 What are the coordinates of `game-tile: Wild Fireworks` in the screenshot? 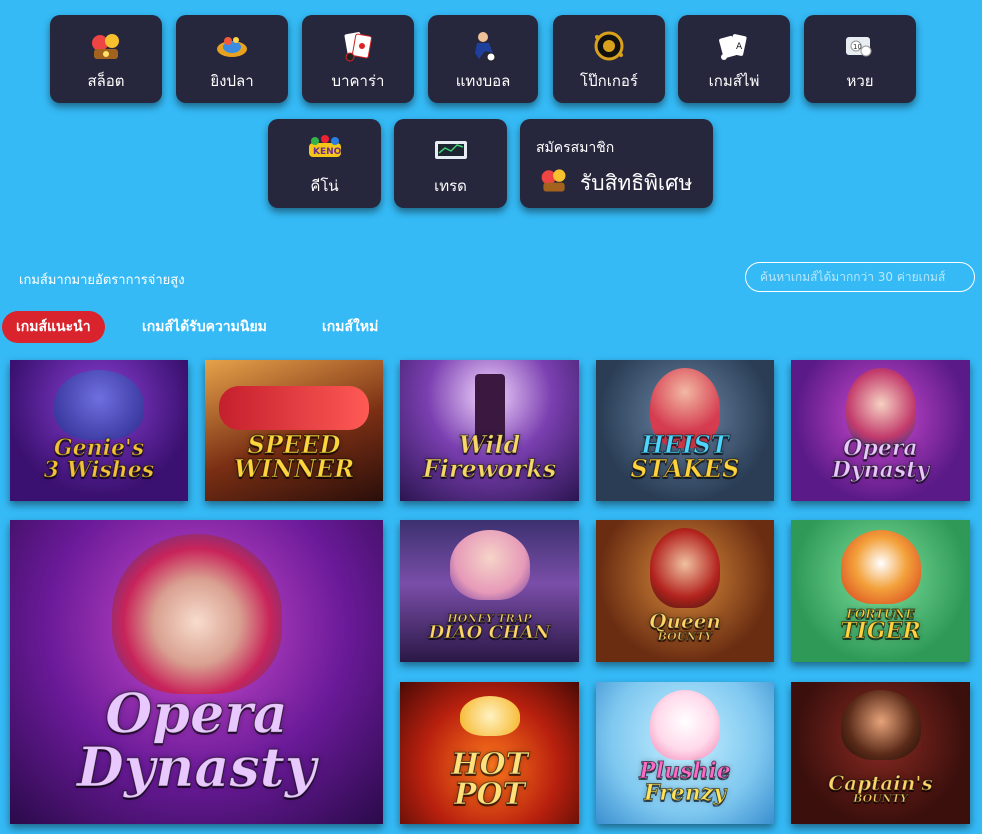 It's located at (489, 430).